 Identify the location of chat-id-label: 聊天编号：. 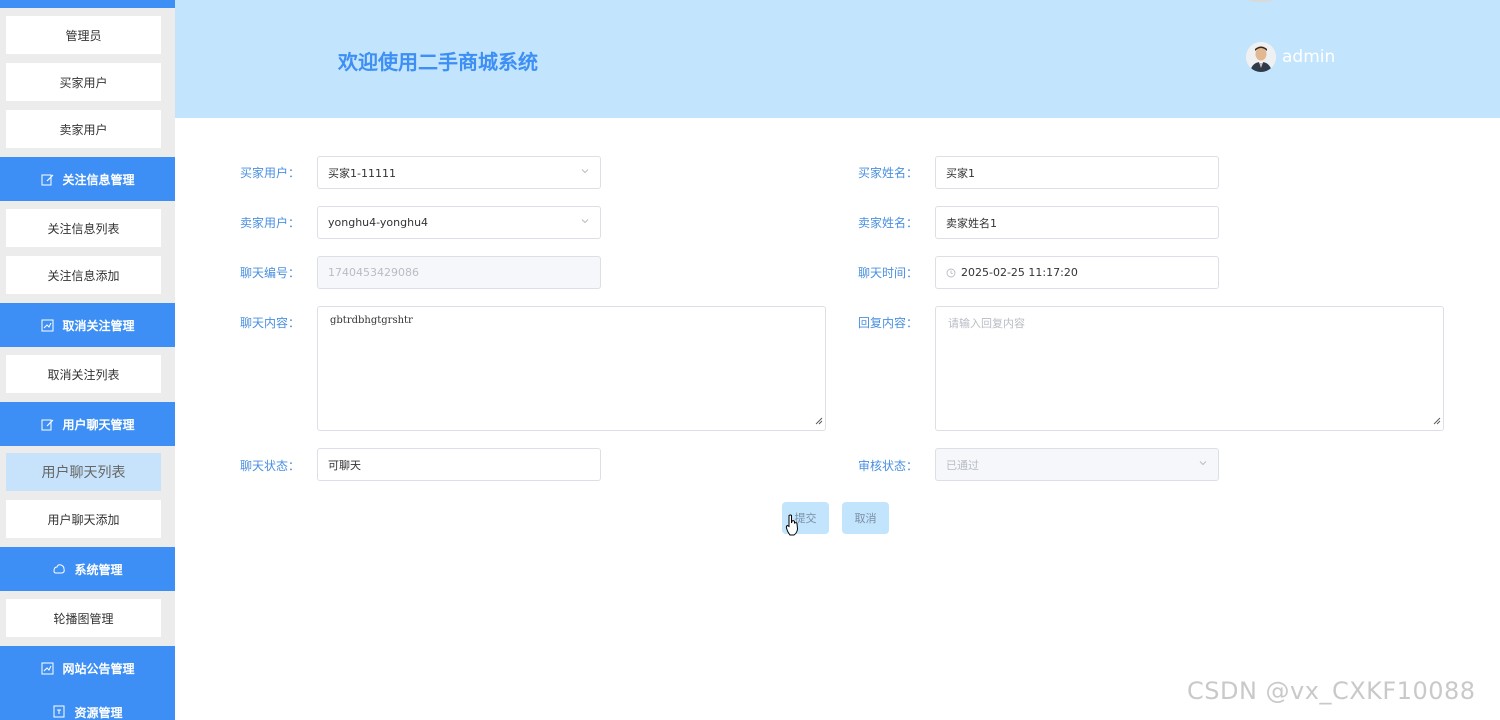
(269, 273).